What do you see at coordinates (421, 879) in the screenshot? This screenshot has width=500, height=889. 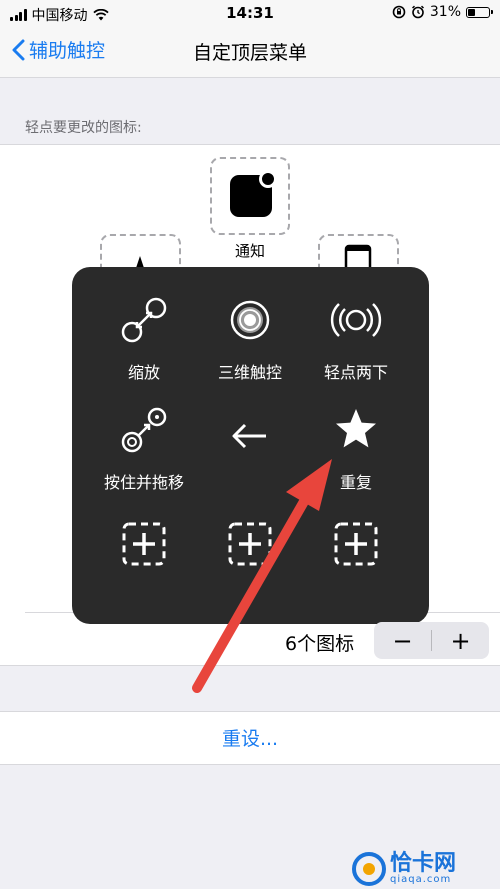 I see `watermark-subtitle: qiaqa.com` at bounding box center [421, 879].